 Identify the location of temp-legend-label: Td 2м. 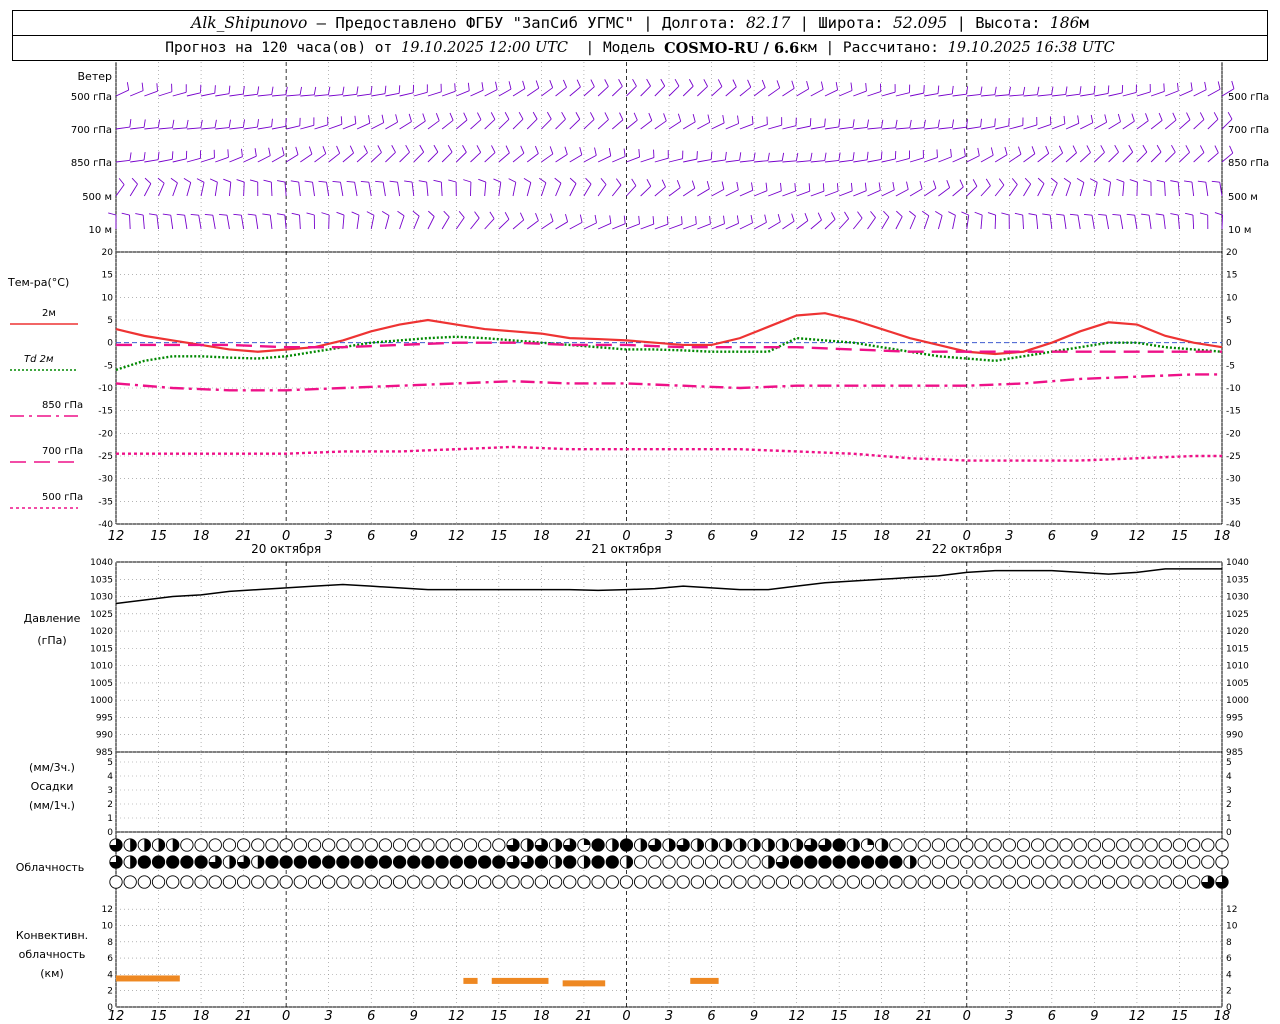
(39, 359).